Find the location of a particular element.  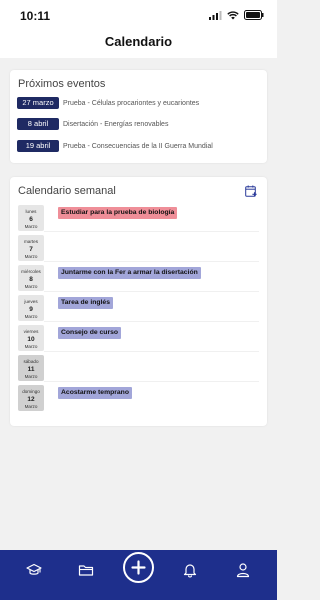

day-chip: jueves 9 Marzo is located at coordinates (31, 308).